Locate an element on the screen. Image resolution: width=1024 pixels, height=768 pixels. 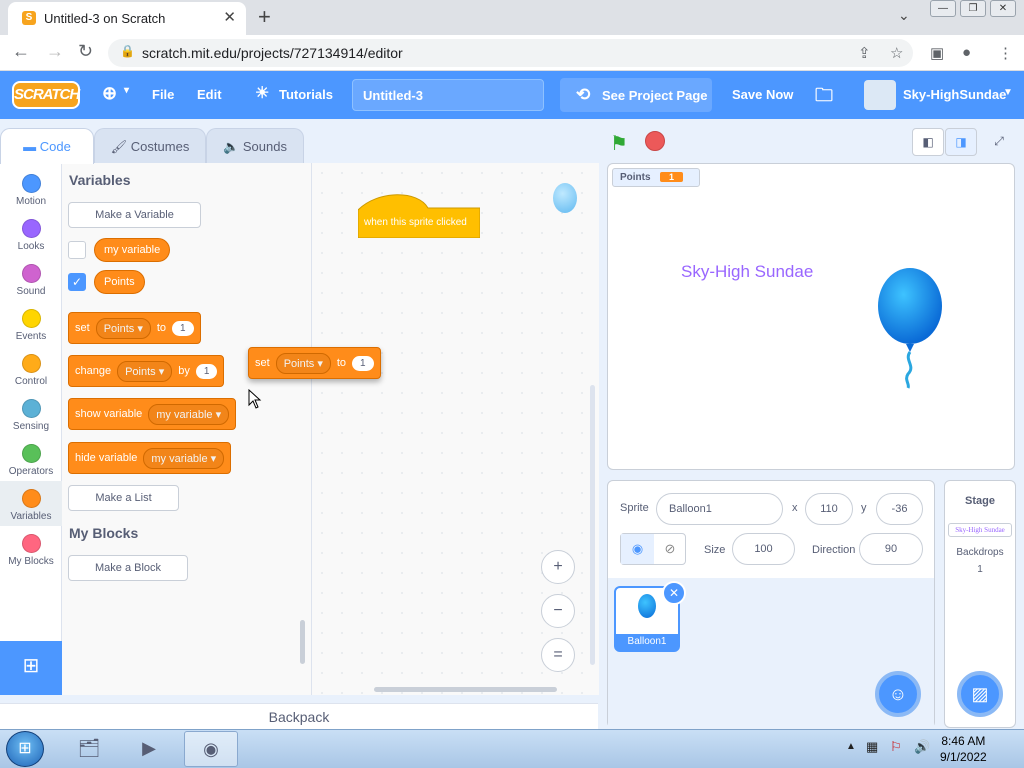
when-sprite-clicked-hat-block is located at coordinates (419, 216).